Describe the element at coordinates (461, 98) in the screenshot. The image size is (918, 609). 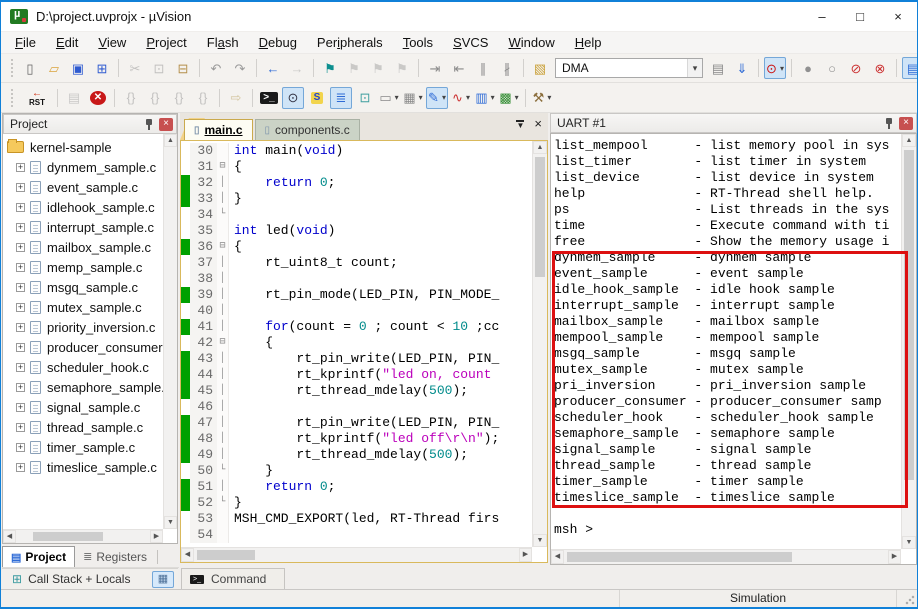
I see `analysis-windows-dropdown: ∿ ▾` at that location.